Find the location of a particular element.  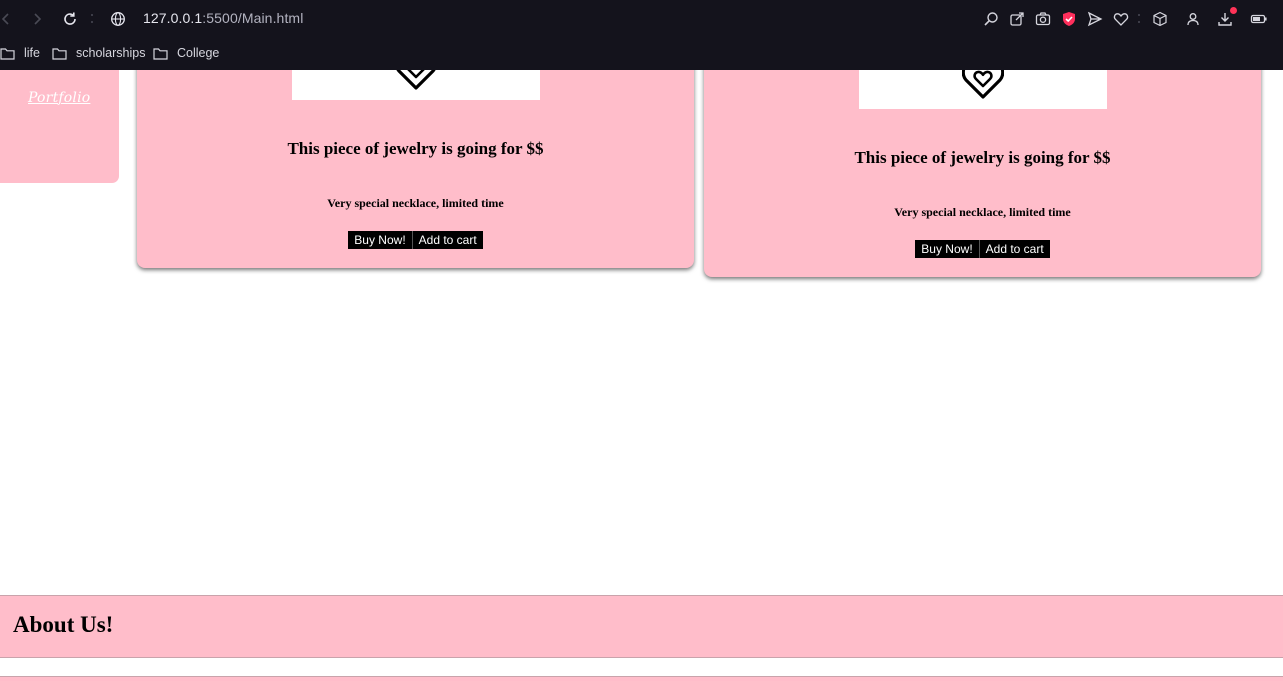

about-section: About Us! is located at coordinates (641, 626).